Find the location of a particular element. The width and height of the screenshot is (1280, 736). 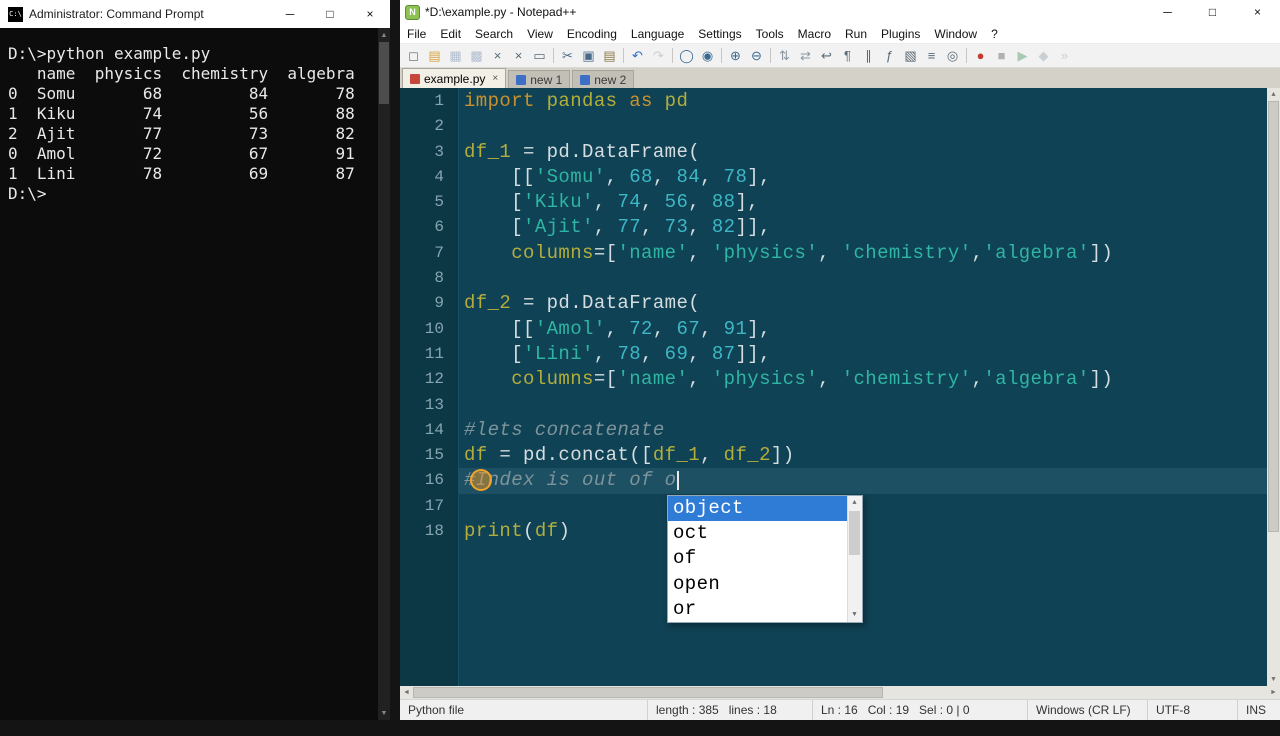

doc-list-icon: ≡ is located at coordinates (931, 55).